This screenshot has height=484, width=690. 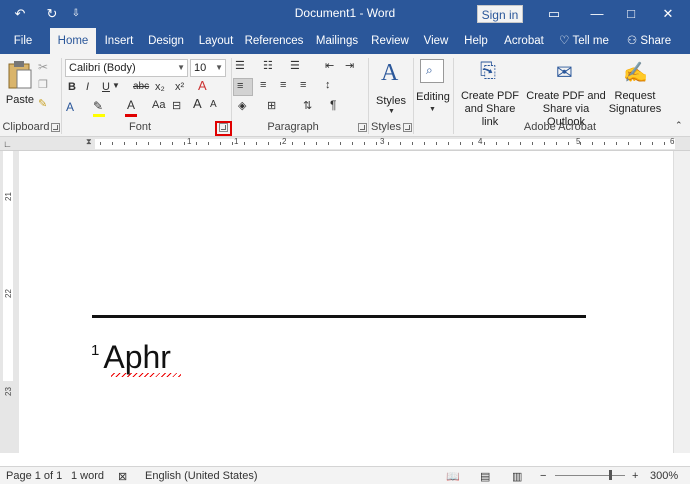 What do you see at coordinates (240, 65) in the screenshot?
I see `bullets-icon: ☰` at bounding box center [240, 65].